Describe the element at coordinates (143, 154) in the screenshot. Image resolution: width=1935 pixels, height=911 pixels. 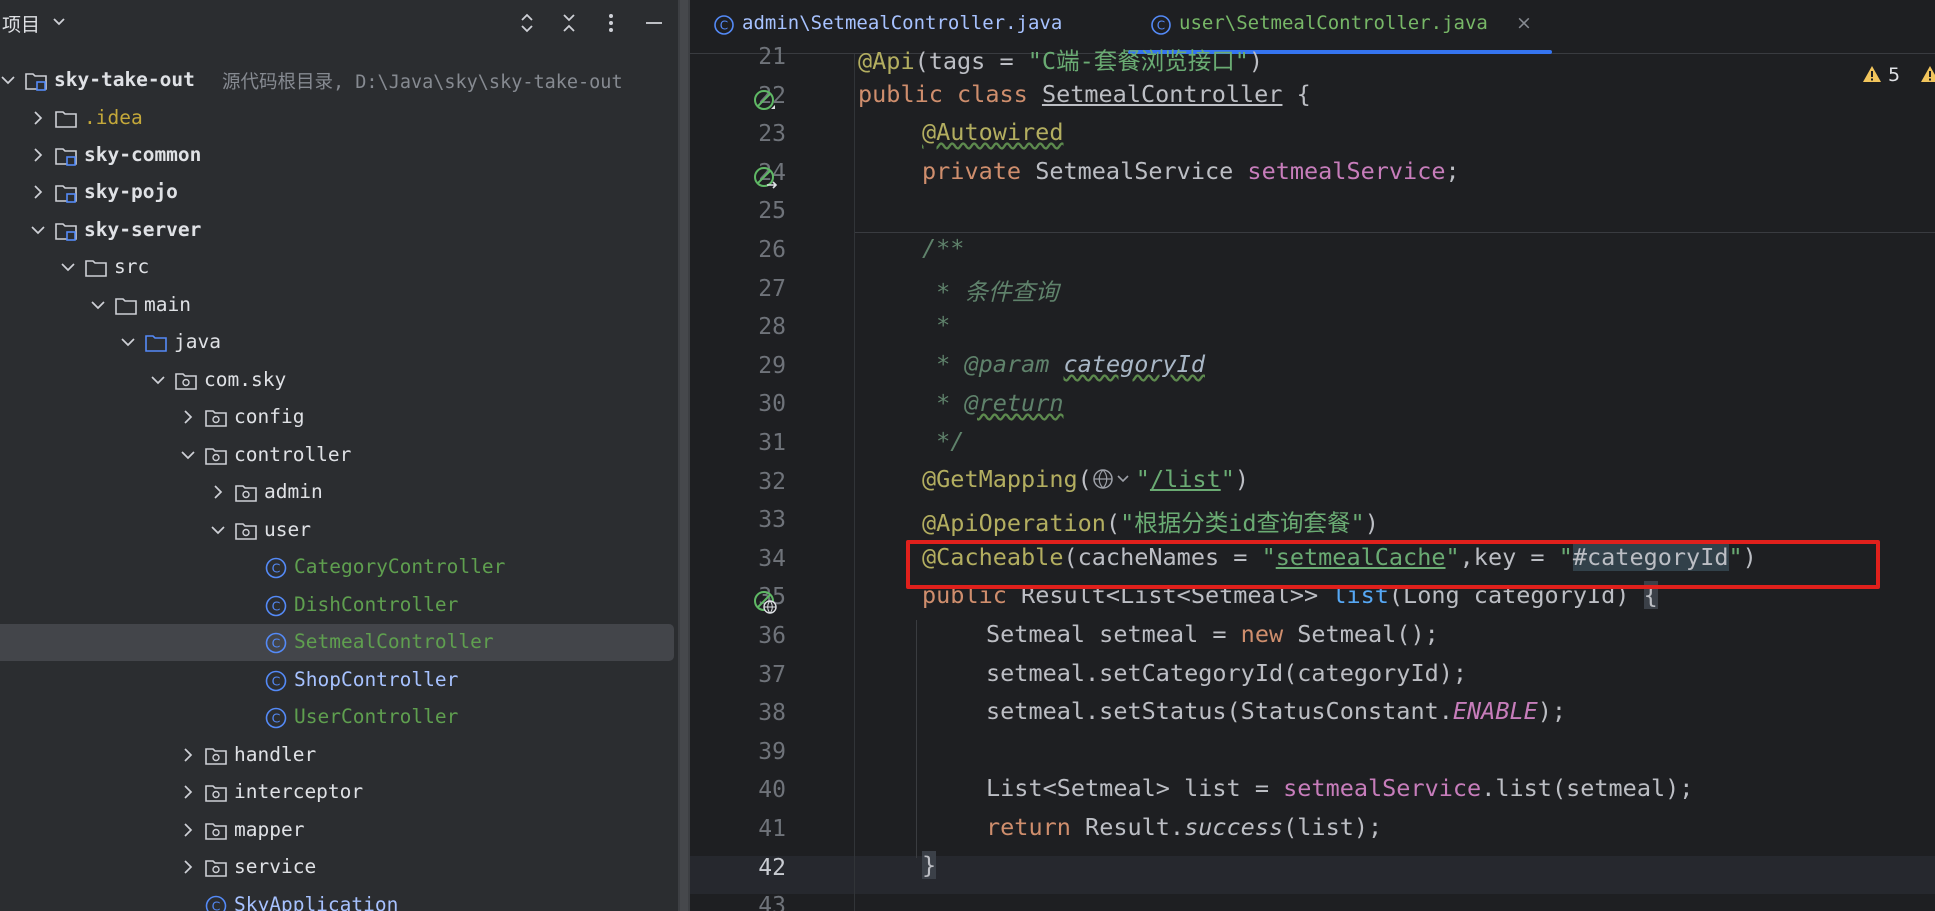
I see `tree-item-label: sky-common` at that location.